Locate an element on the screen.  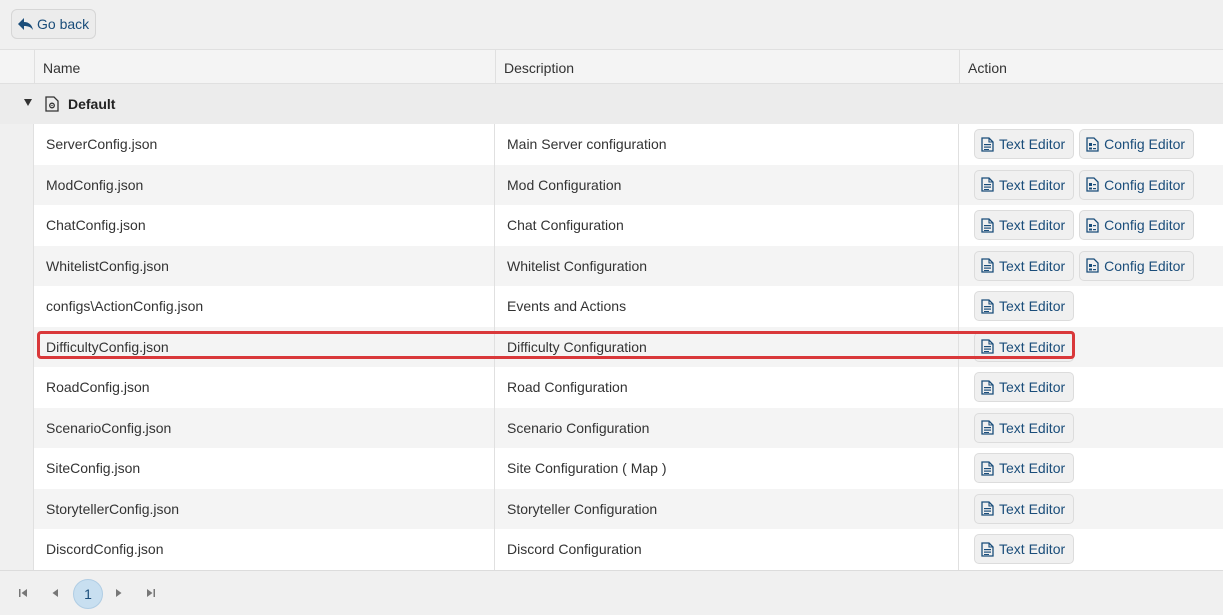
file-name: ScenarioConfig.json is located at coordinates (109, 427).